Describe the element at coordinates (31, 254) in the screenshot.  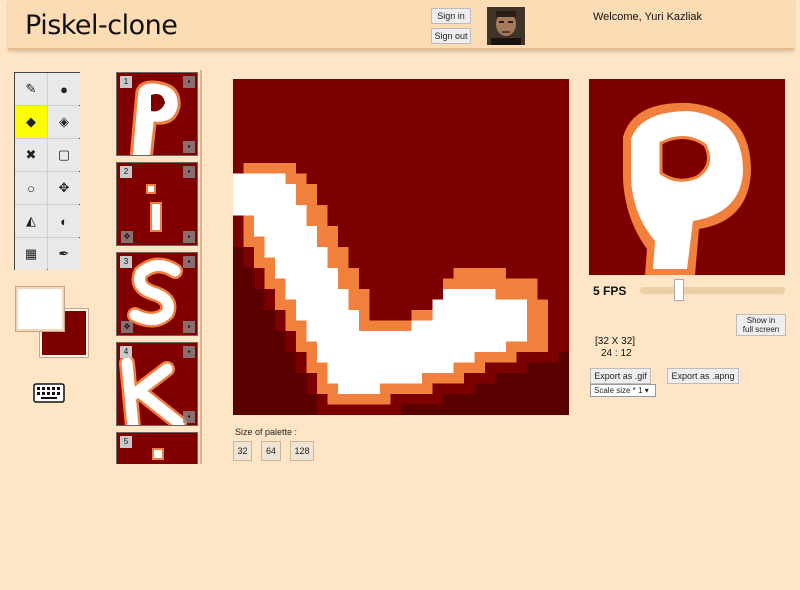
I see `dithering-tool: ▦` at that location.